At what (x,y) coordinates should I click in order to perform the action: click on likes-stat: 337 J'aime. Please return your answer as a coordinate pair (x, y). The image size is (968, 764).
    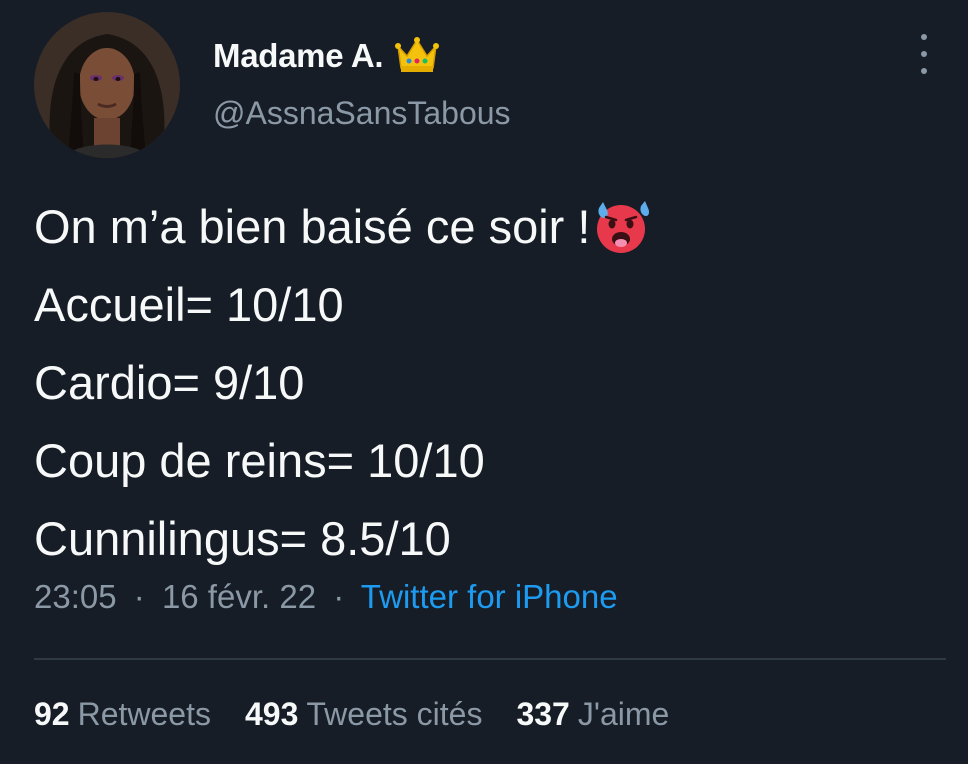
    Looking at the image, I should click on (592, 714).